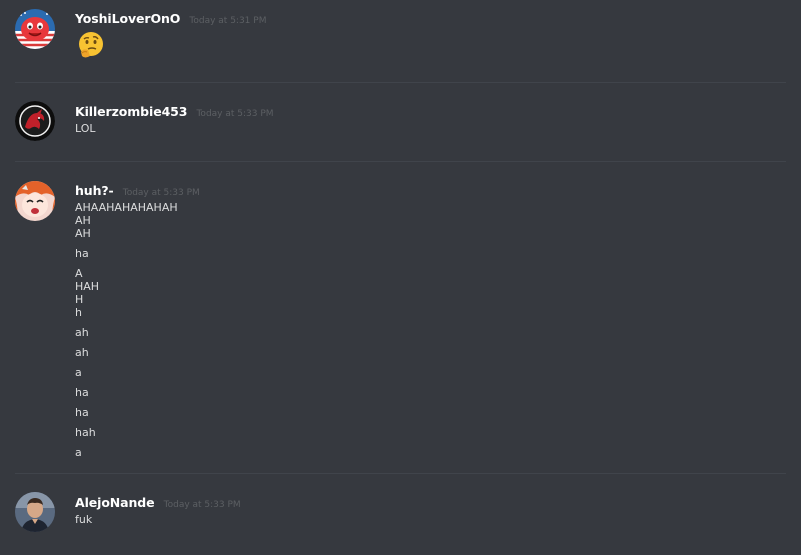  Describe the element at coordinates (127, 18) in the screenshot. I see `username: YoshiLoverOnO` at that location.